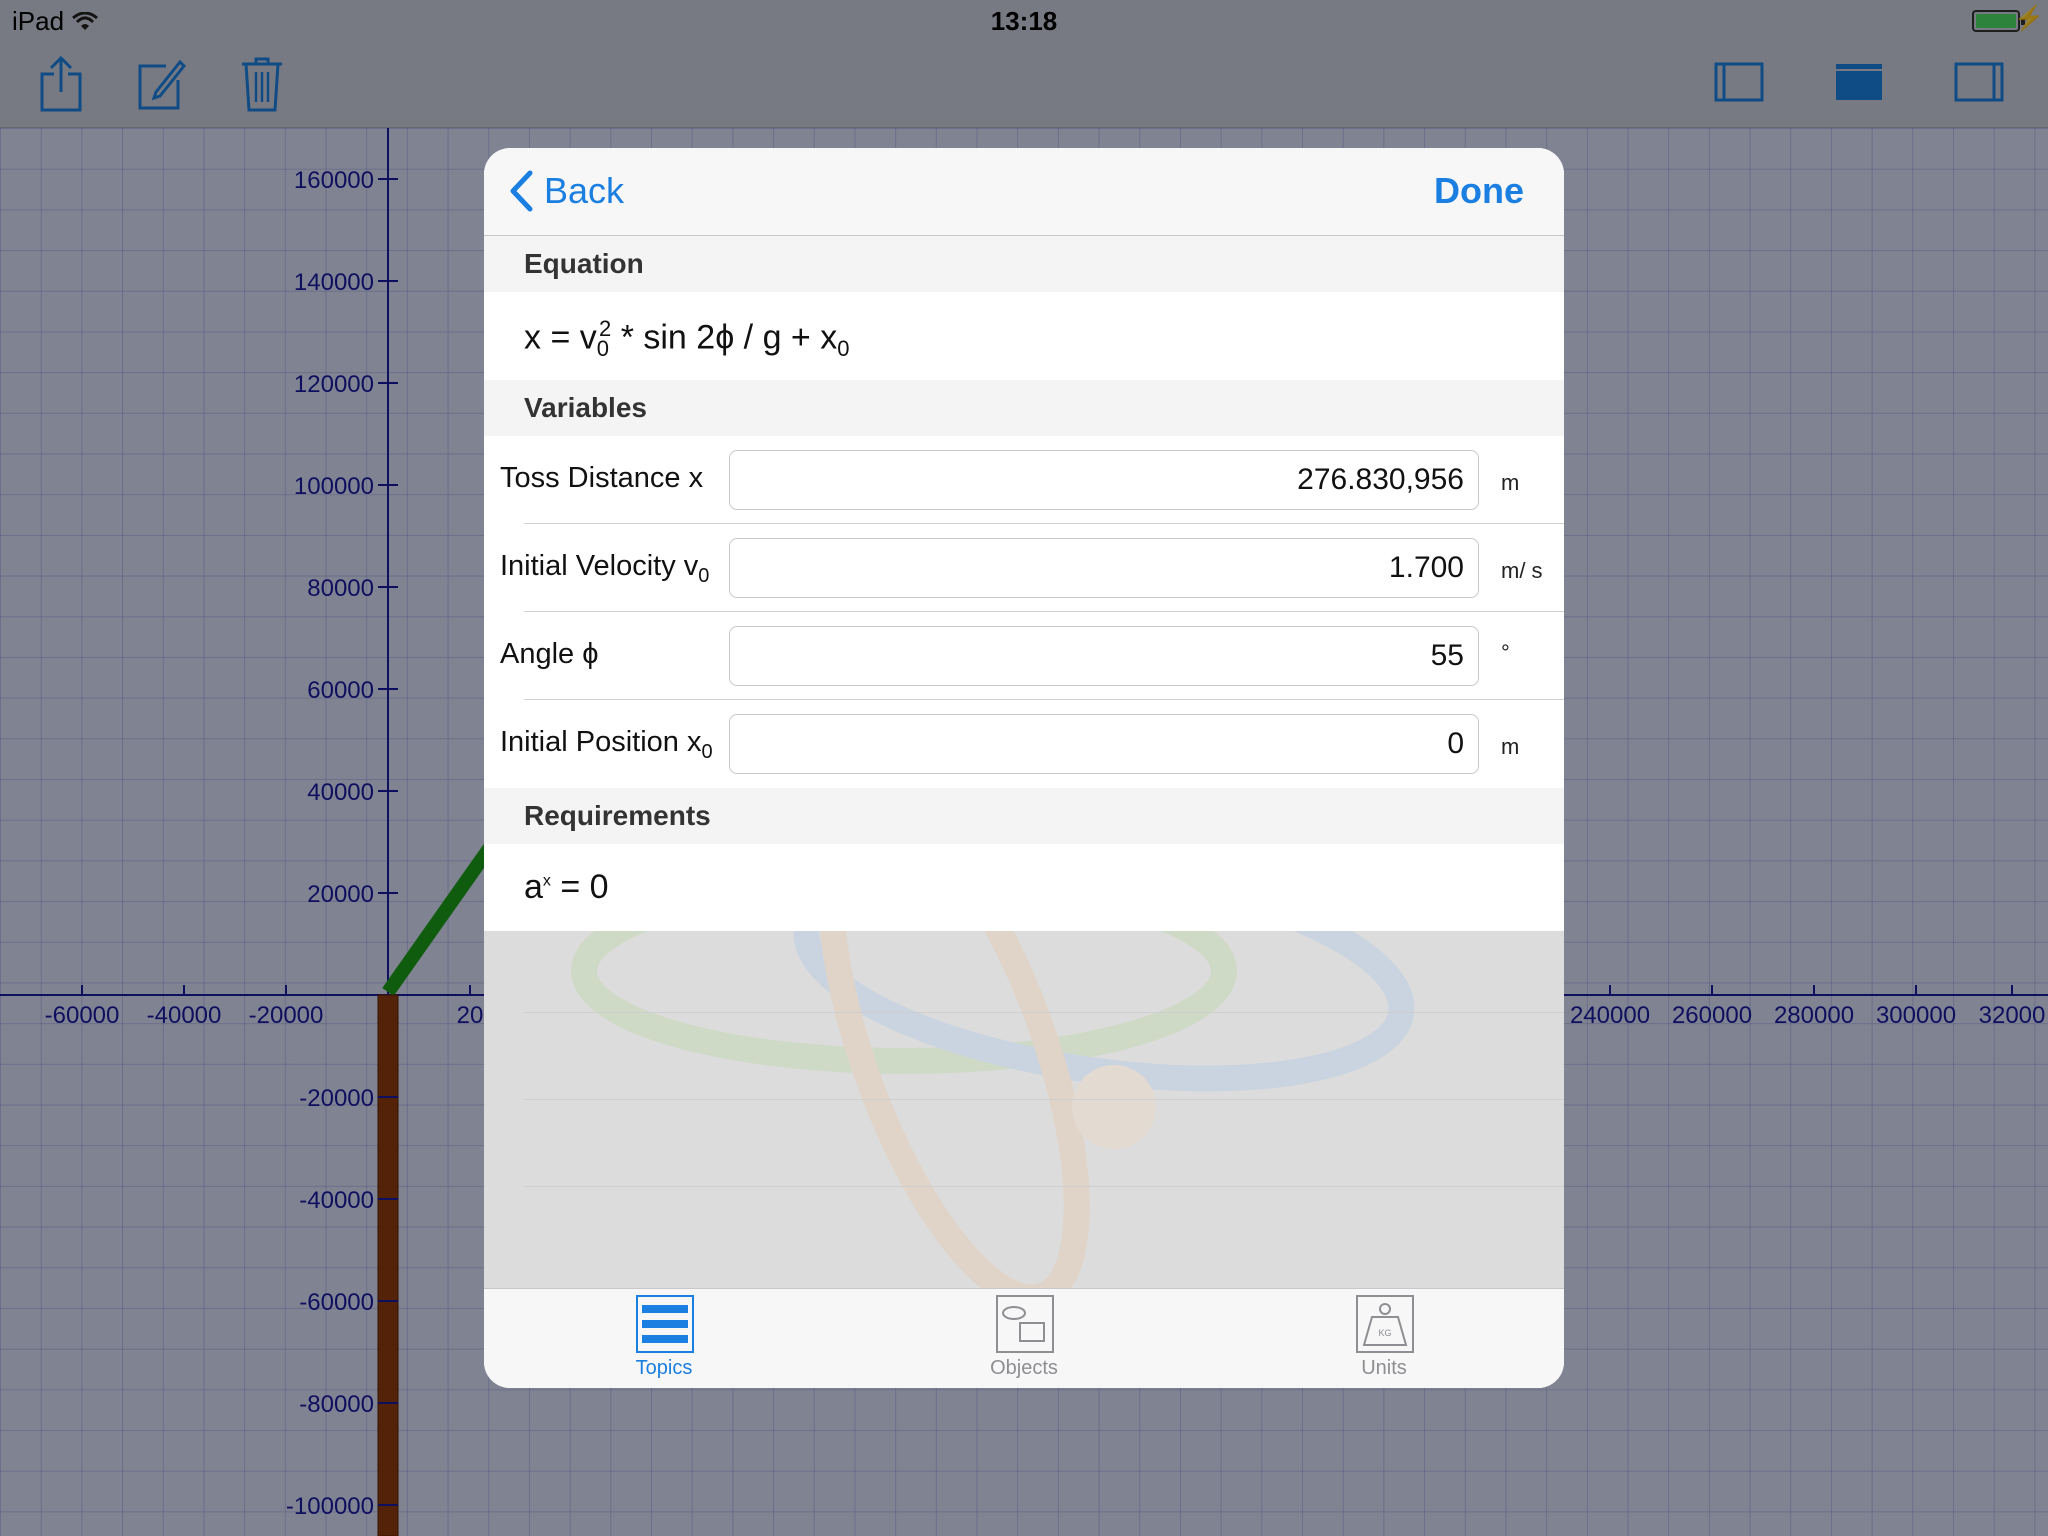 This screenshot has height=1536, width=2048. I want to click on initial-velocity-input, so click(1104, 568).